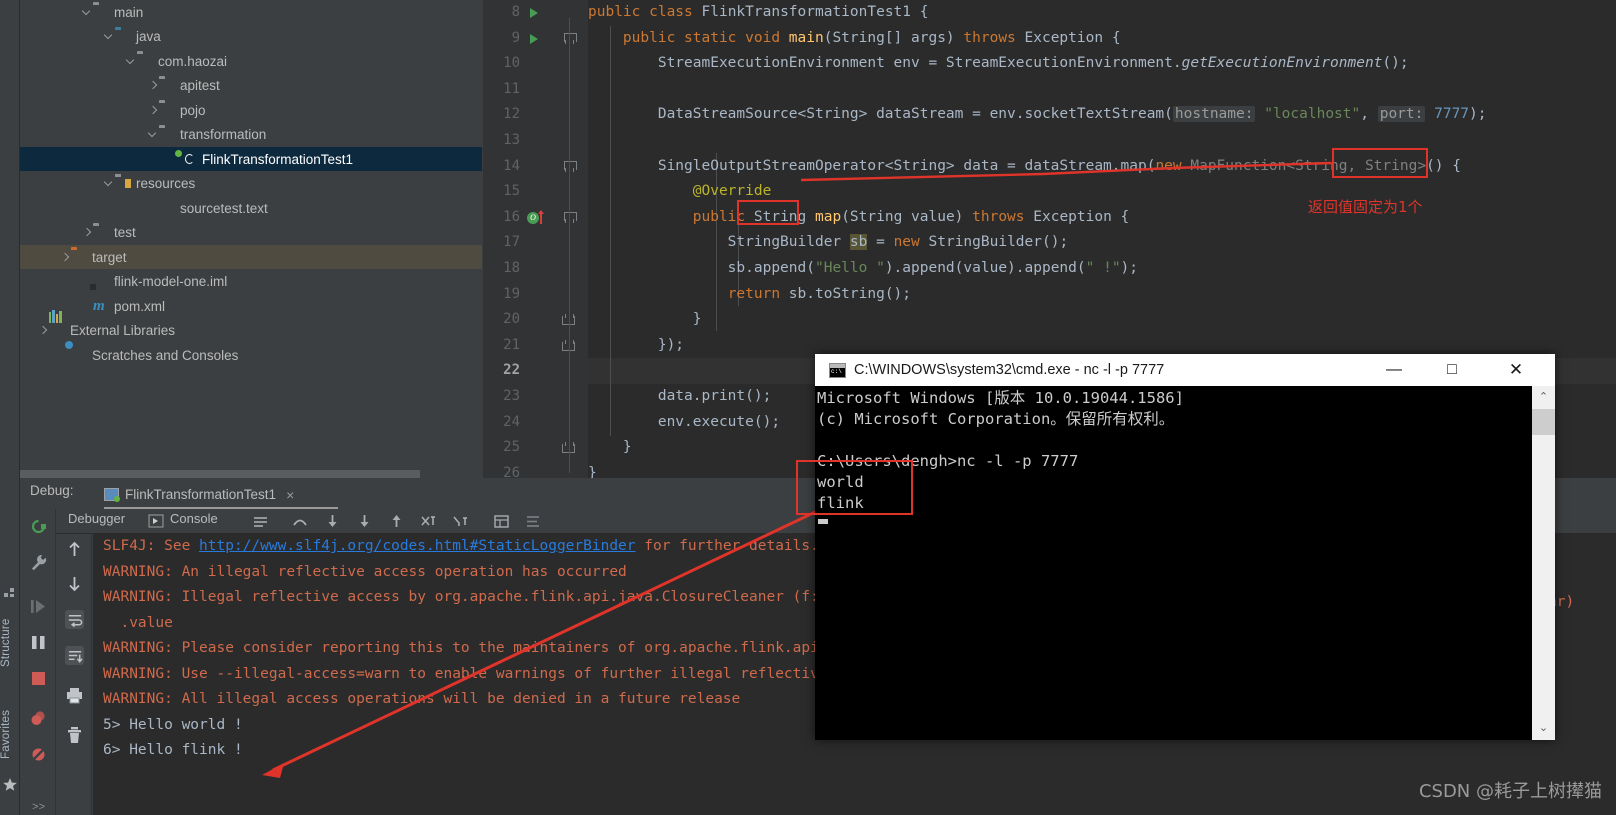 The image size is (1616, 815). What do you see at coordinates (251, 159) in the screenshot?
I see `tree-item-flinktransformationtest1: FlinkTransformationTest1` at bounding box center [251, 159].